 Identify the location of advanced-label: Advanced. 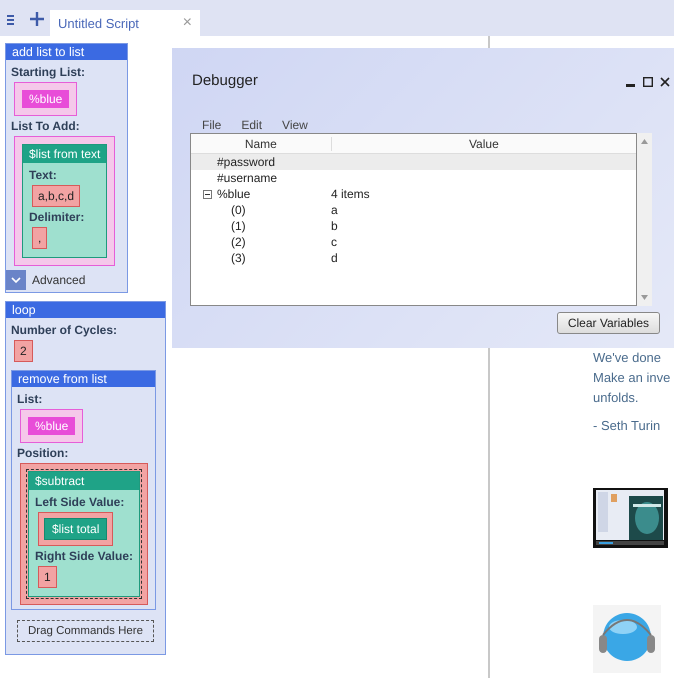
(59, 280).